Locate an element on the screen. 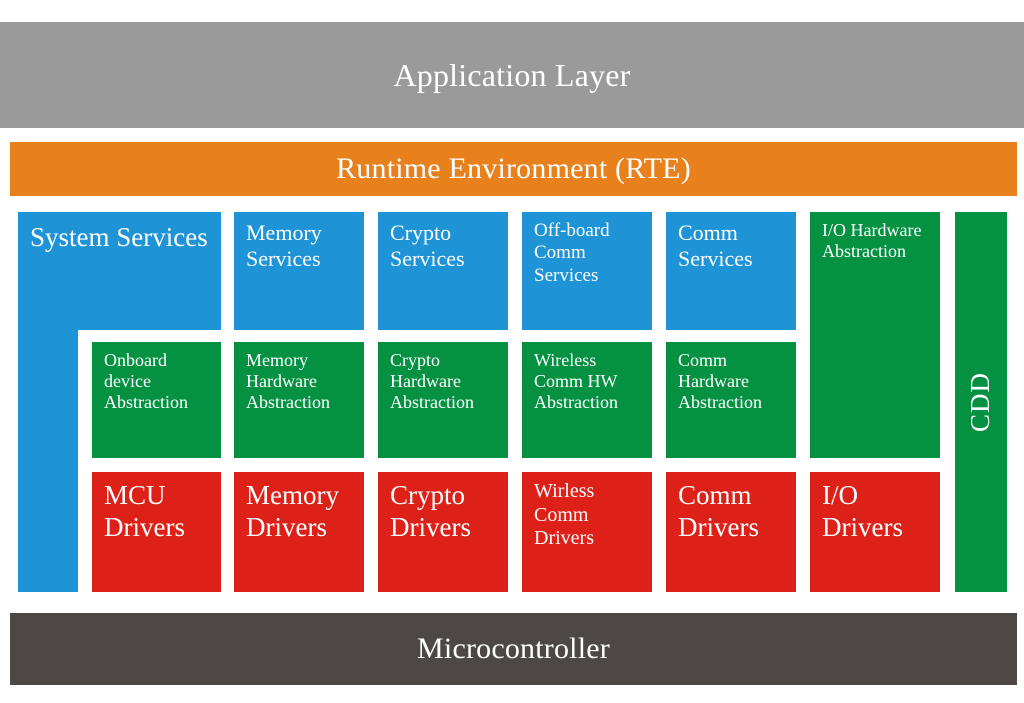  block-io-hardware-abstraction-label: I/O Hardware Abstraction is located at coordinates (872, 241).